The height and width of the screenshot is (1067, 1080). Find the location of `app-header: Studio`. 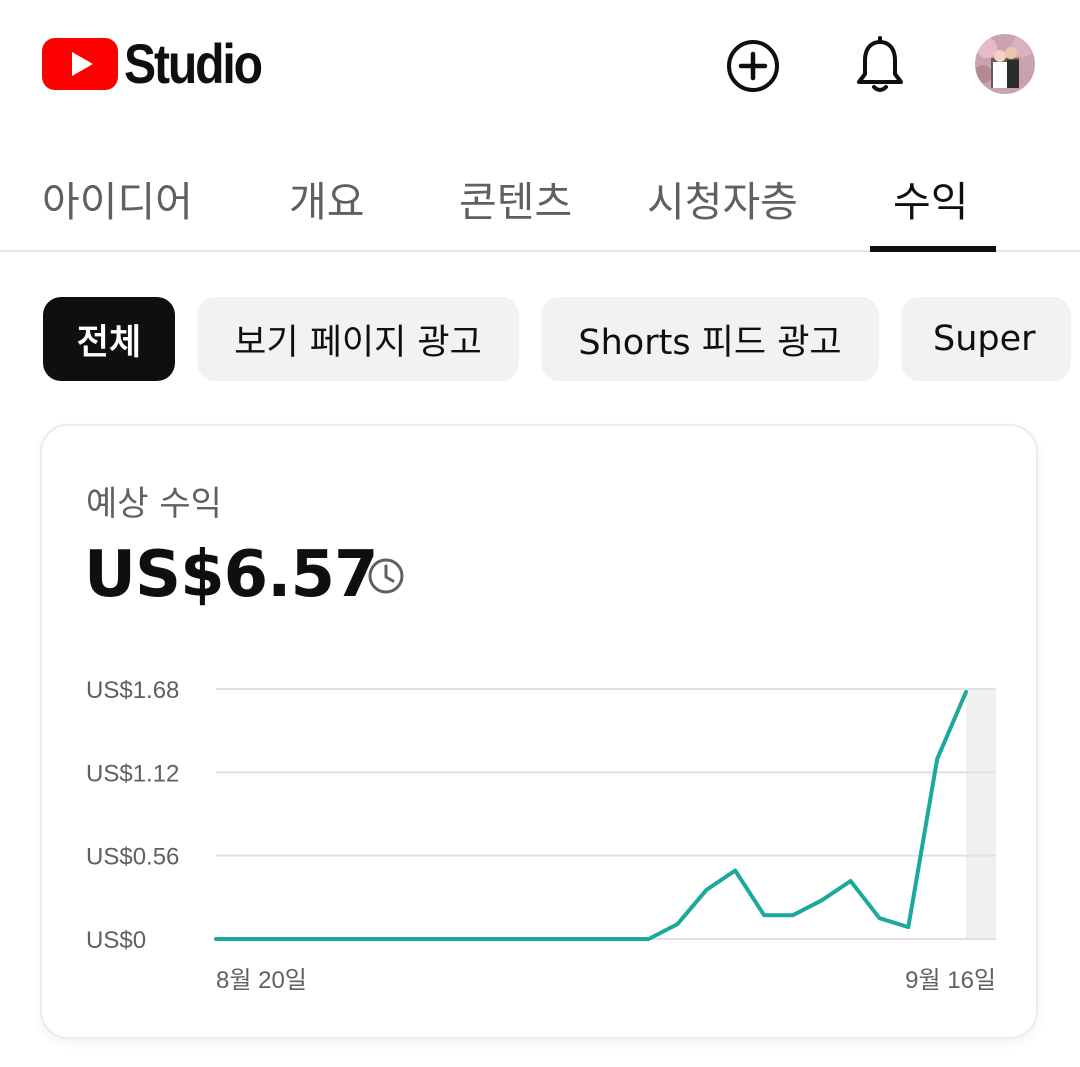

app-header: Studio is located at coordinates (540, 65).